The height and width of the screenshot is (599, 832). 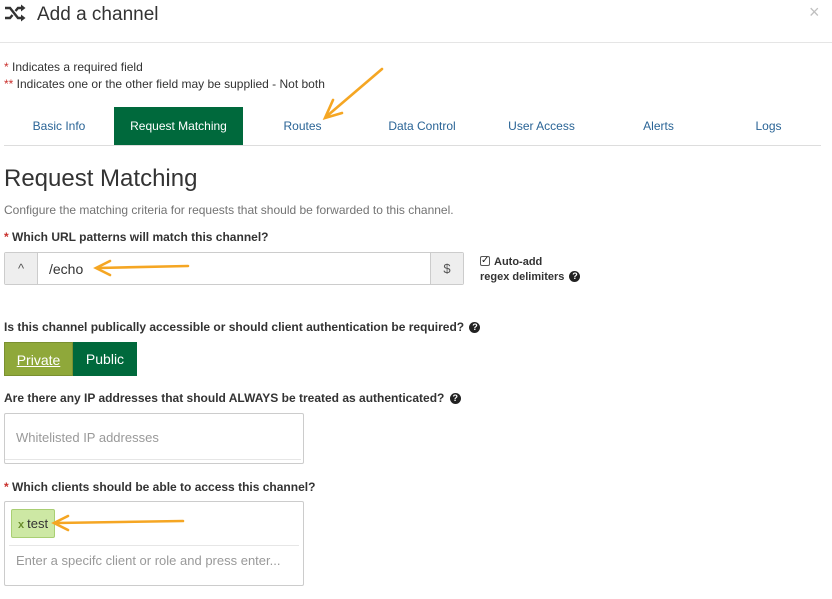 I want to click on url-pattern-group: ^ $, so click(x=234, y=268).